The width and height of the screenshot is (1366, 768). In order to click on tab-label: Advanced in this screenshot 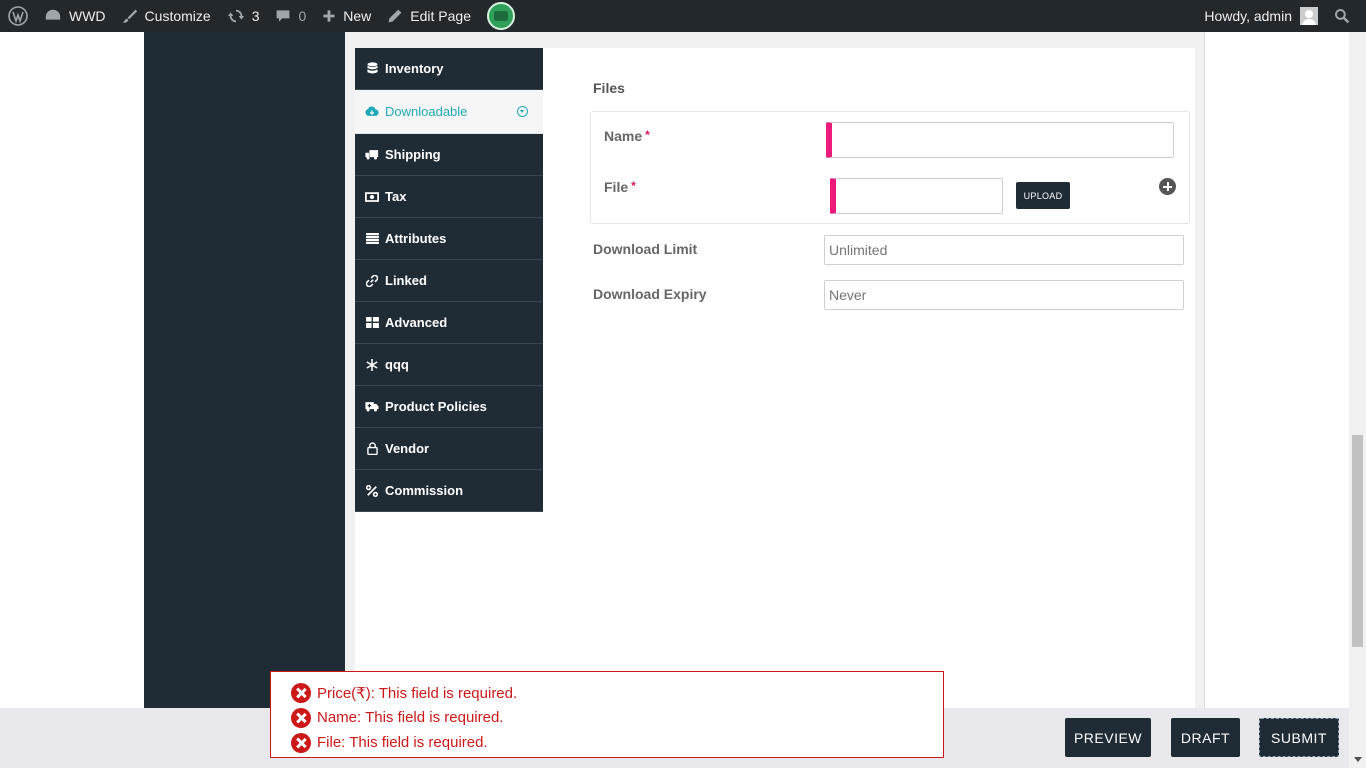, I will do `click(416, 322)`.